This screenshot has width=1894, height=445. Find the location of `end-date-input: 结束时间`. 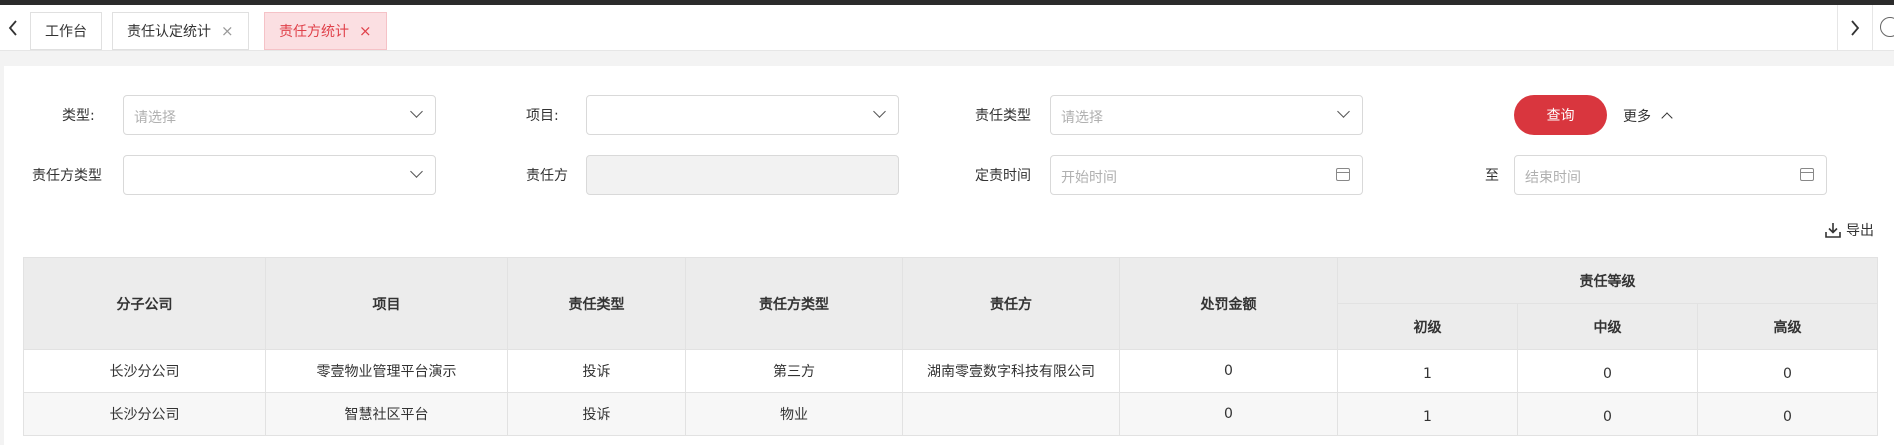

end-date-input: 结束时间 is located at coordinates (1670, 175).